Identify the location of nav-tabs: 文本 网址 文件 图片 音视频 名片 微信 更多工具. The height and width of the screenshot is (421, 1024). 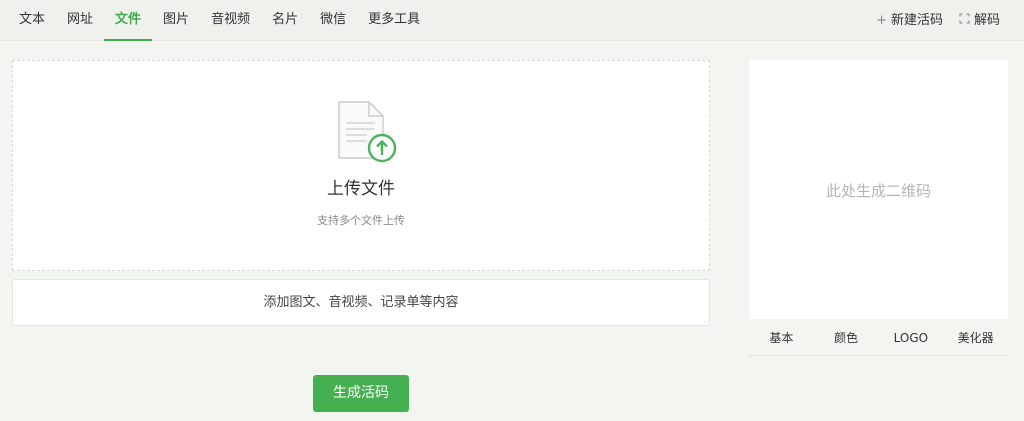
(219, 20).